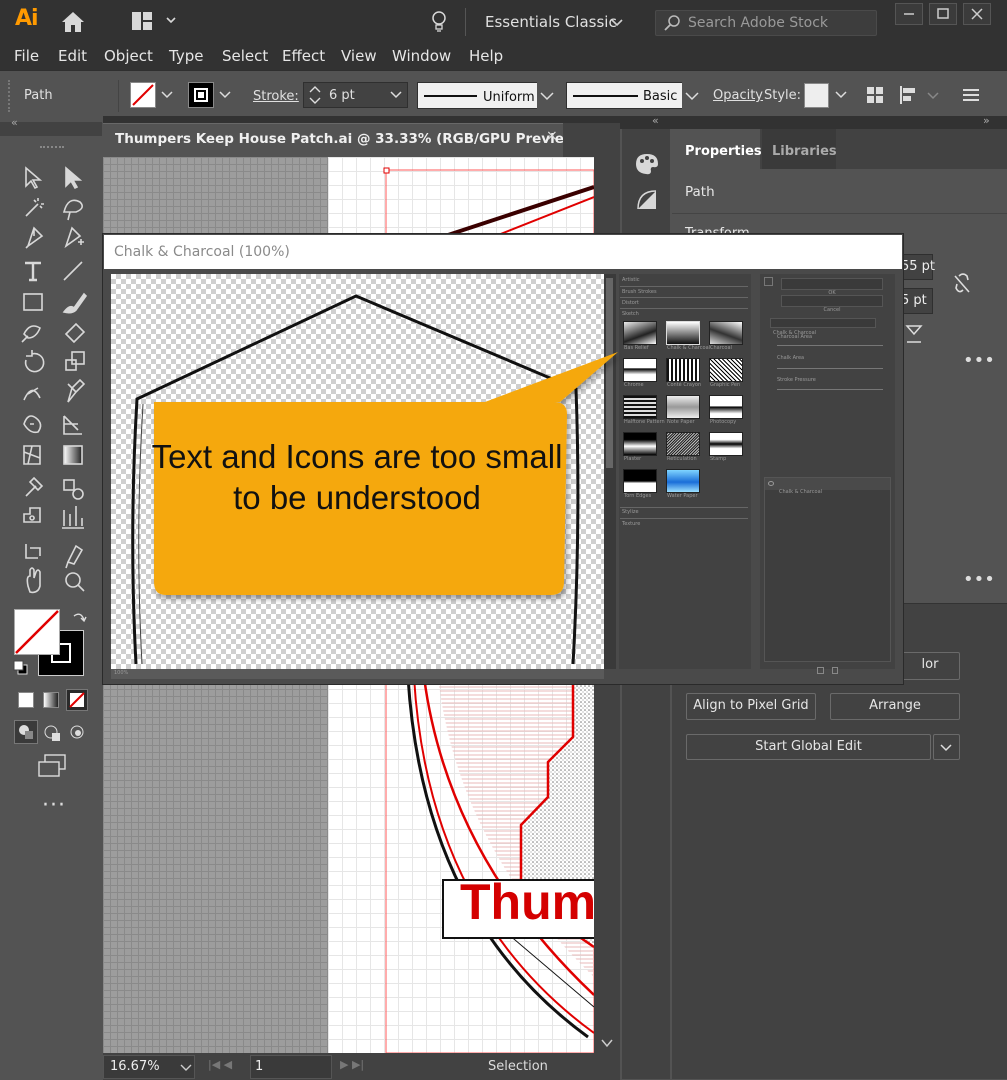 This screenshot has height=1080, width=1007. What do you see at coordinates (153, 21) in the screenshot?
I see `arrange-documents-icon` at bounding box center [153, 21].